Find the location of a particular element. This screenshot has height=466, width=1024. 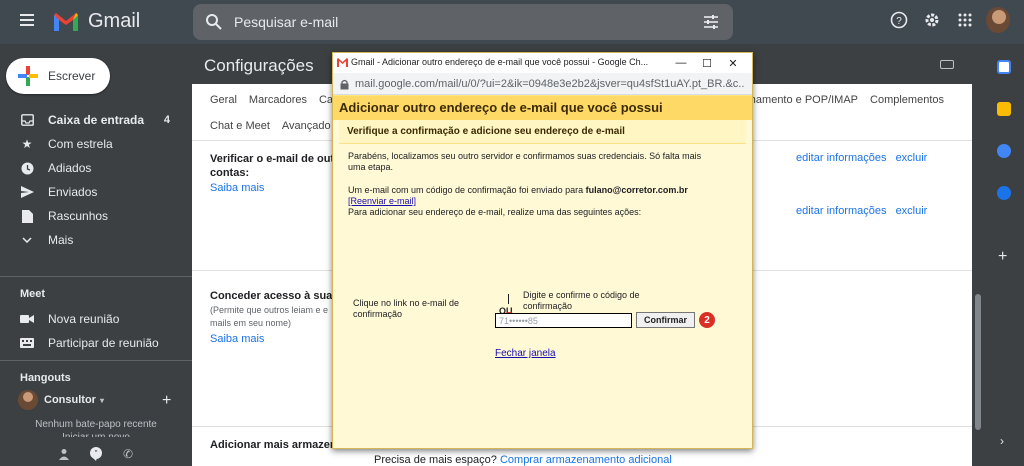

help-icon: ? is located at coordinates (899, 20).